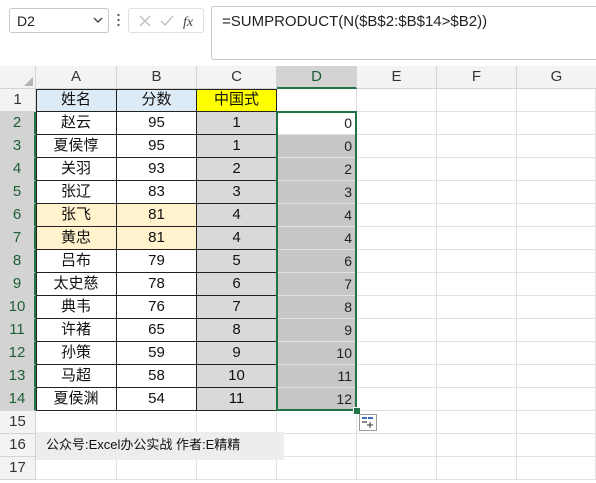  I want to click on name-box: D2, so click(59, 20).